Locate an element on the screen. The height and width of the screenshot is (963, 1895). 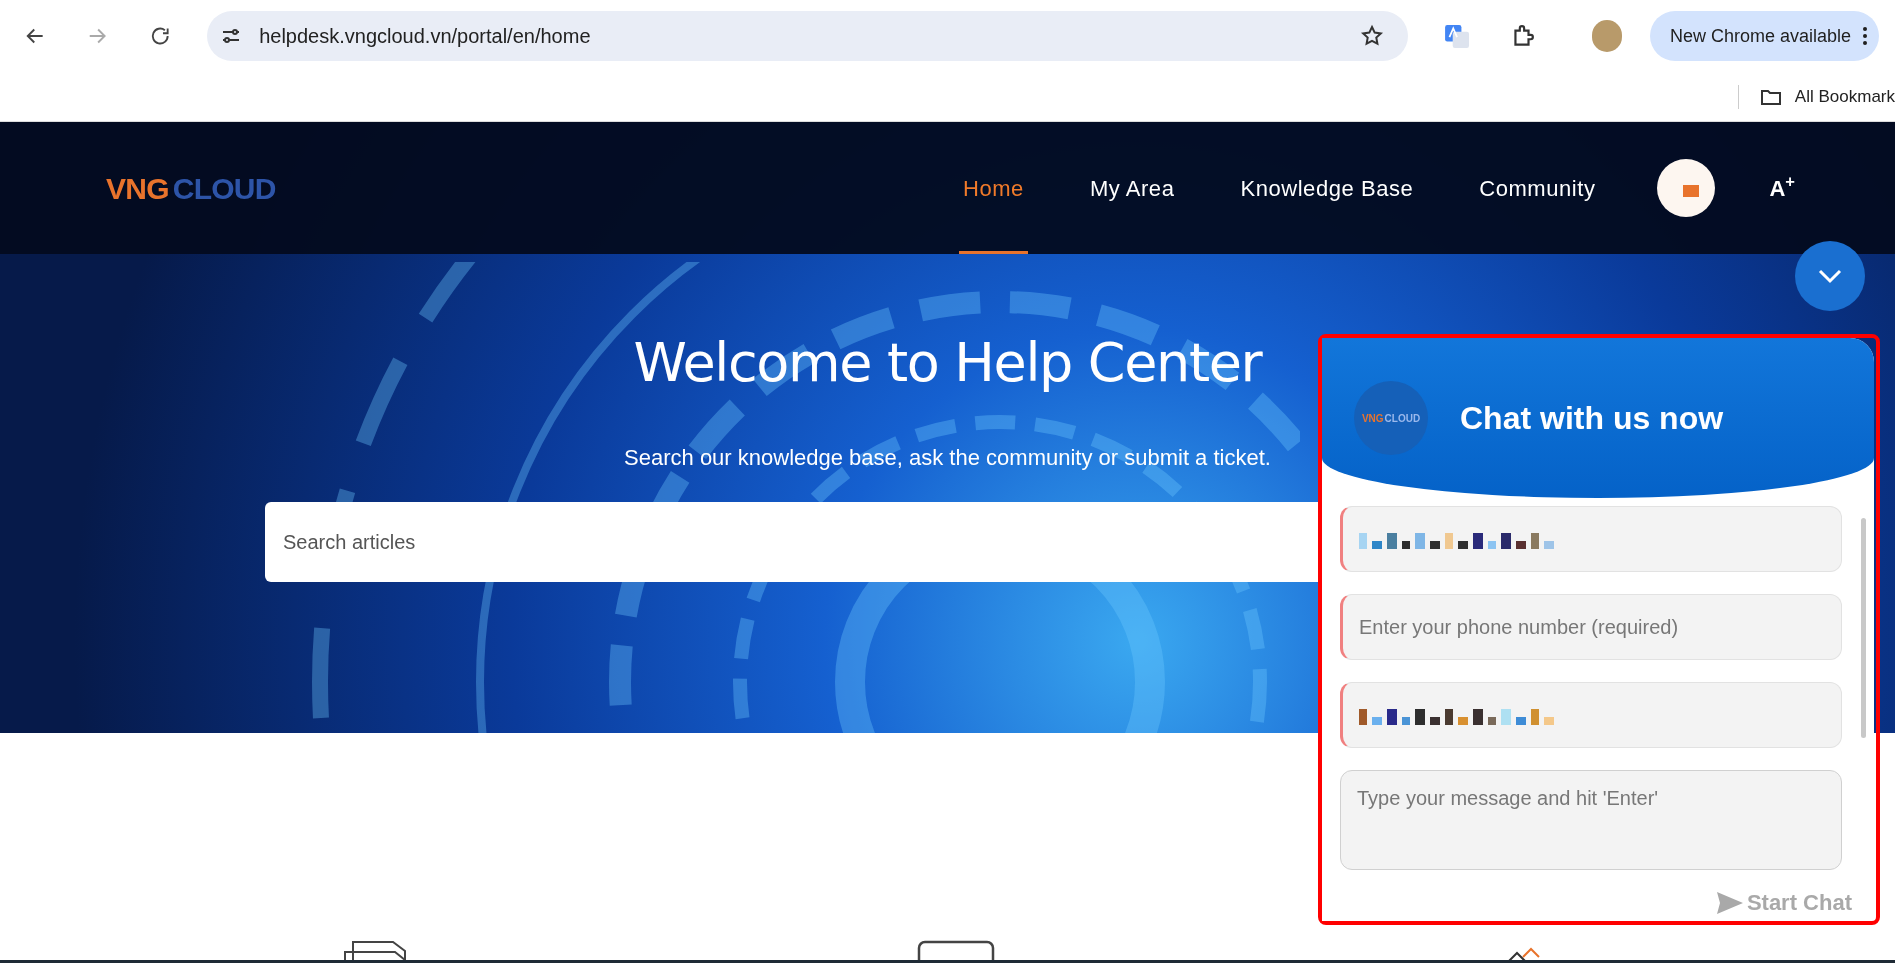
more-icon is located at coordinates (1865, 36).